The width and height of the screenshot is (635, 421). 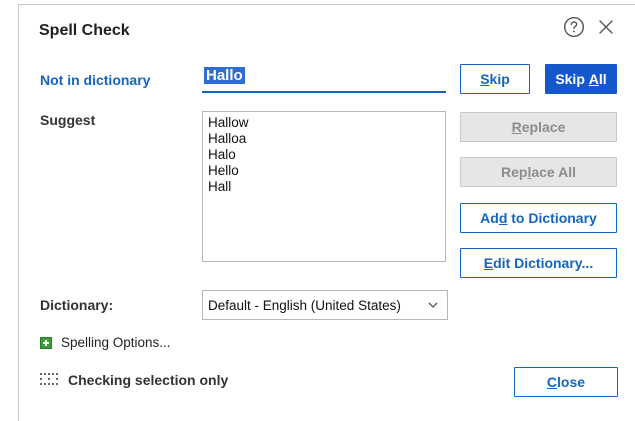 I want to click on list-item: Halo, so click(x=324, y=155).